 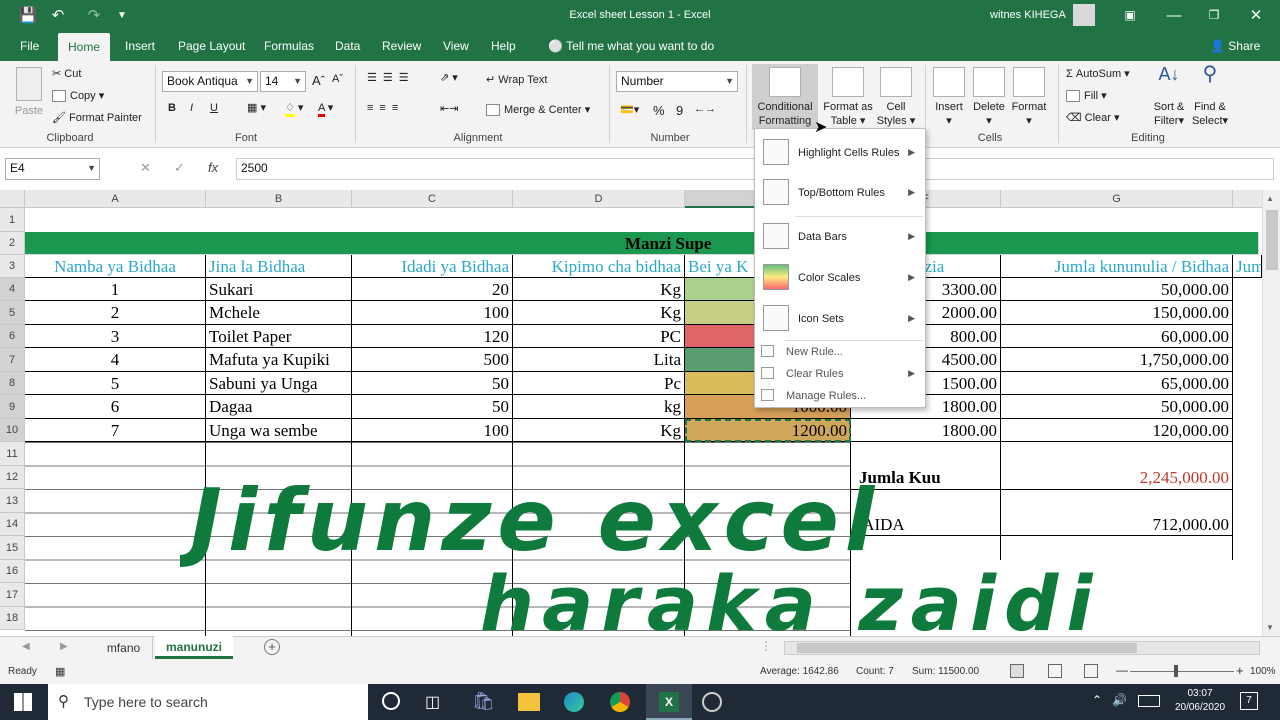 I want to click on conditional-formatting-button: Conditional Formatting, so click(x=785, y=97).